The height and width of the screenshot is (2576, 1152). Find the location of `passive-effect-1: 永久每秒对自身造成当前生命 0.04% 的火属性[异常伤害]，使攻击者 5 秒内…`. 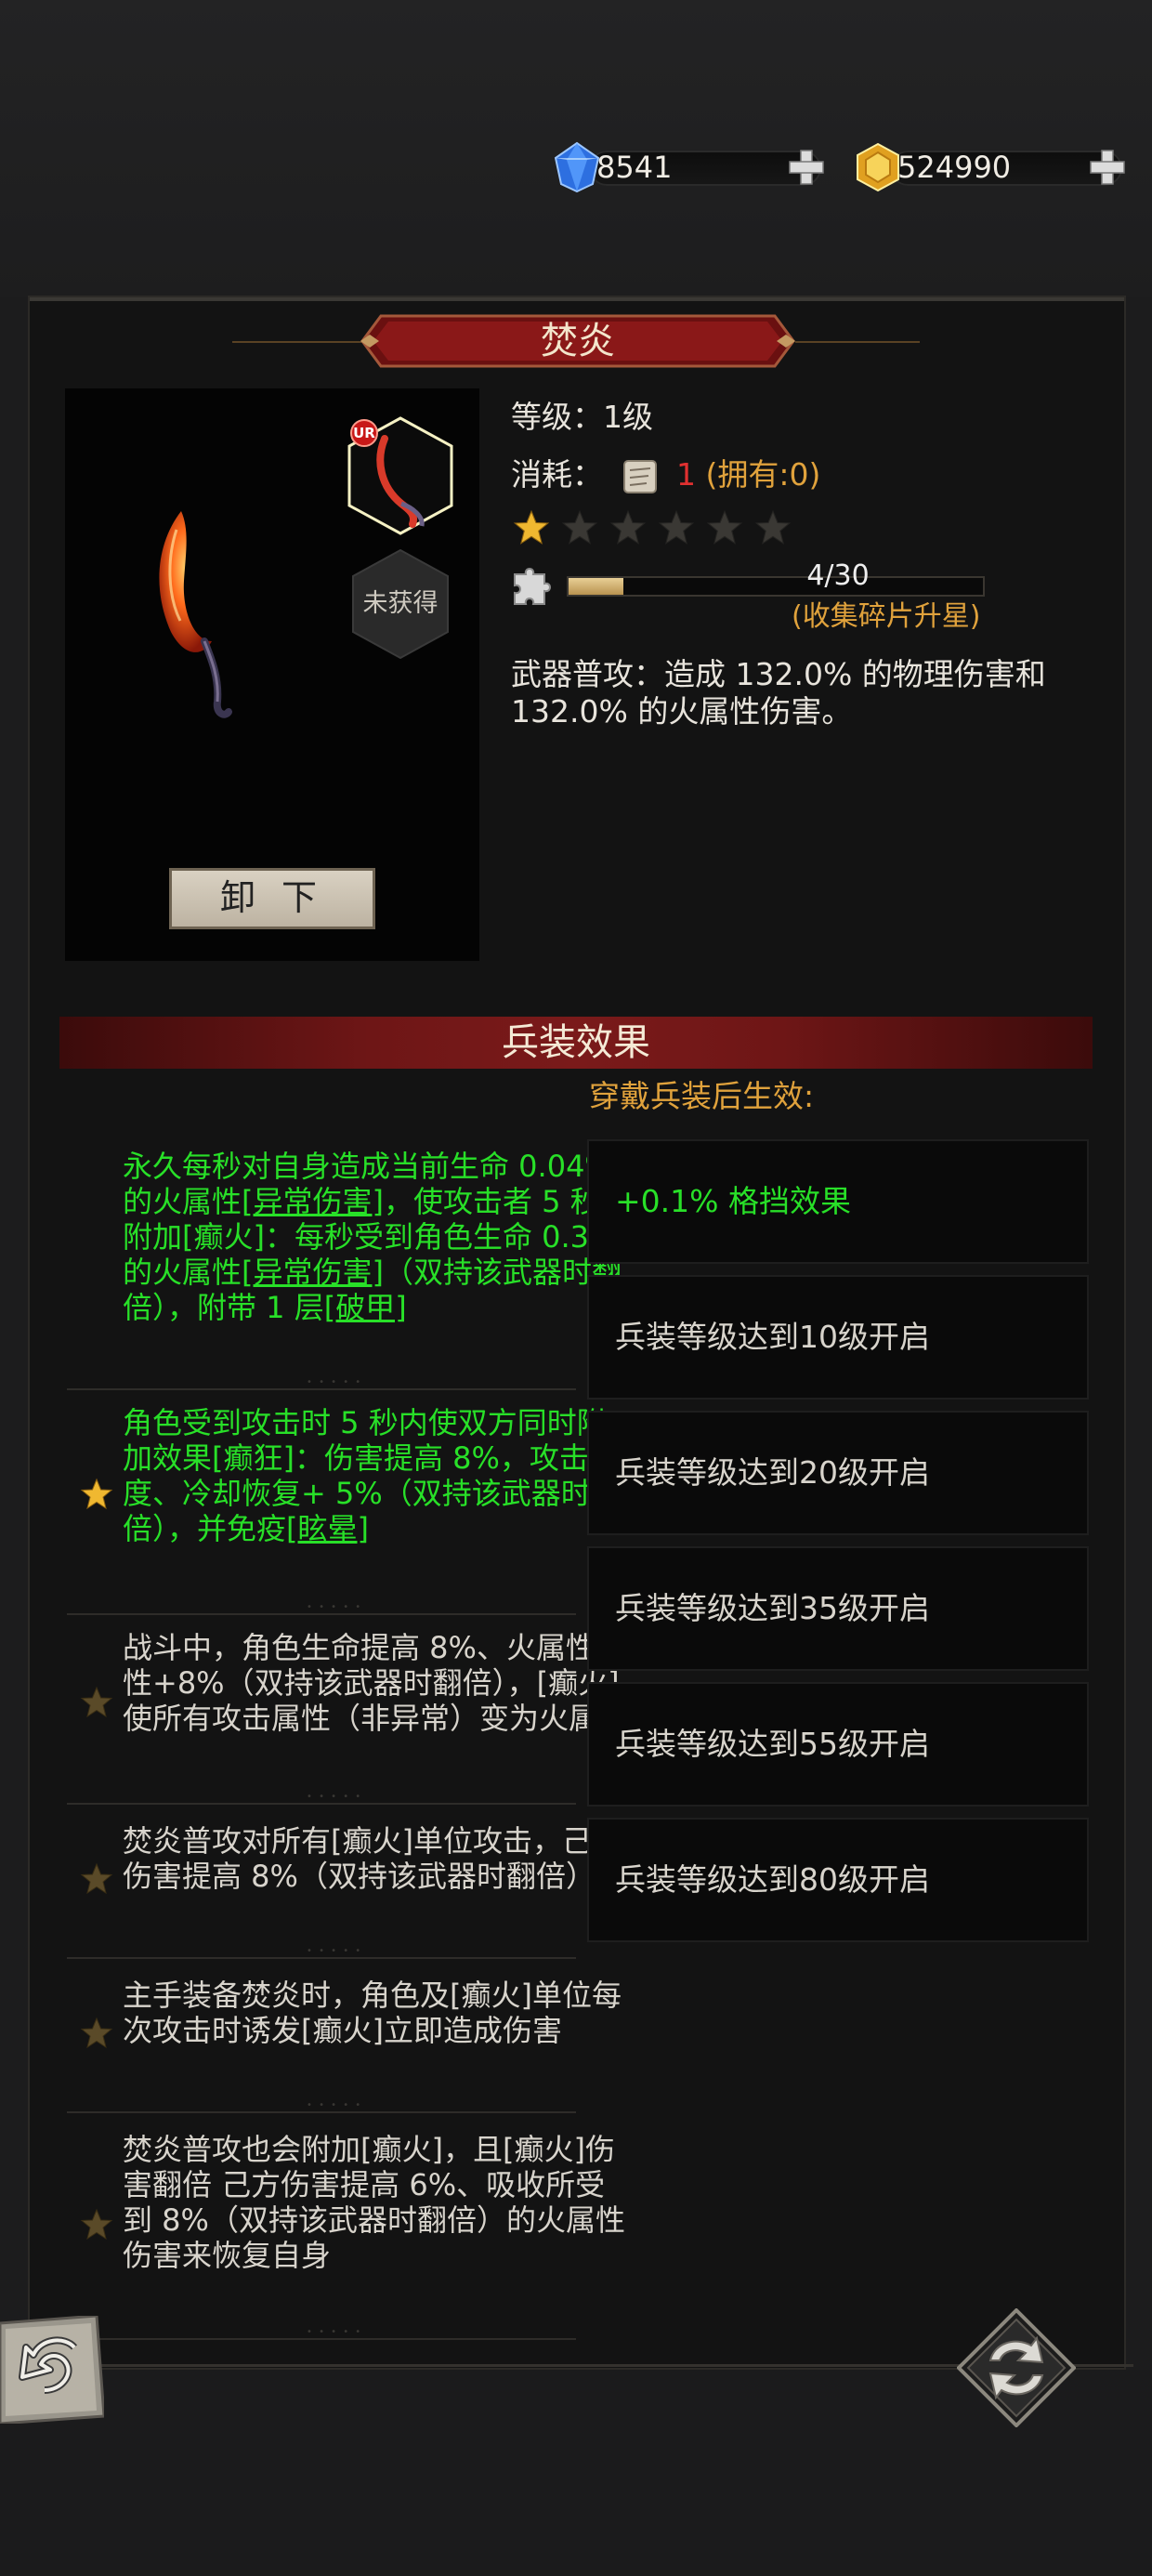

passive-effect-1: 永久每秒对自身造成当前生命 0.04% 的火属性[异常伤害]，使攻击者 5 秒内… is located at coordinates (348, 1260).